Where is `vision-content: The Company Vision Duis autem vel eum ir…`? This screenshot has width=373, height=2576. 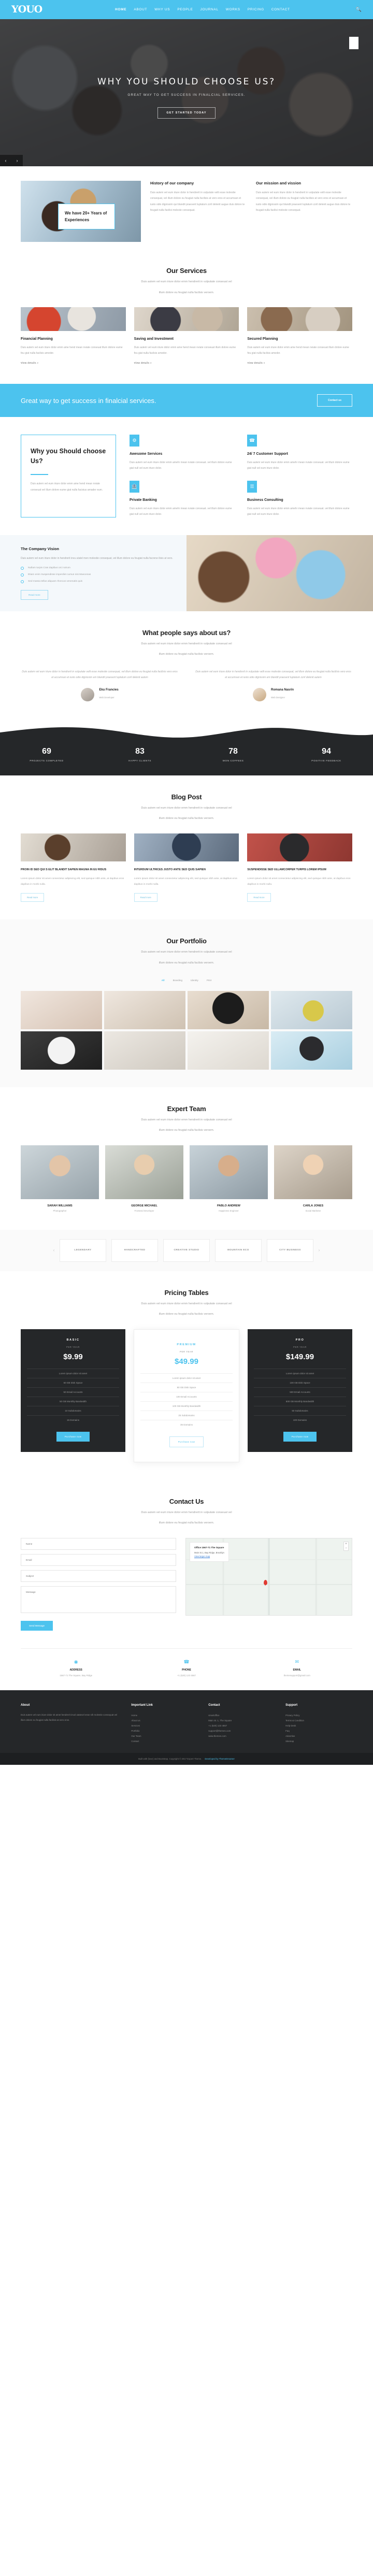 vision-content: The Company Vision Duis autem vel eum ir… is located at coordinates (93, 573).